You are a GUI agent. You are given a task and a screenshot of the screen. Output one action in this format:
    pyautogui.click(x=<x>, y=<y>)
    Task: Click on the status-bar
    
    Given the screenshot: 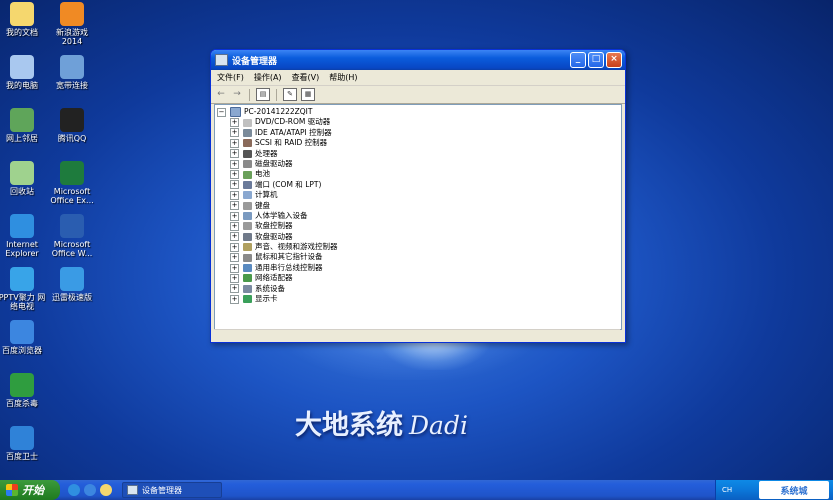 What is the action you would take?
    pyautogui.click(x=417, y=334)
    